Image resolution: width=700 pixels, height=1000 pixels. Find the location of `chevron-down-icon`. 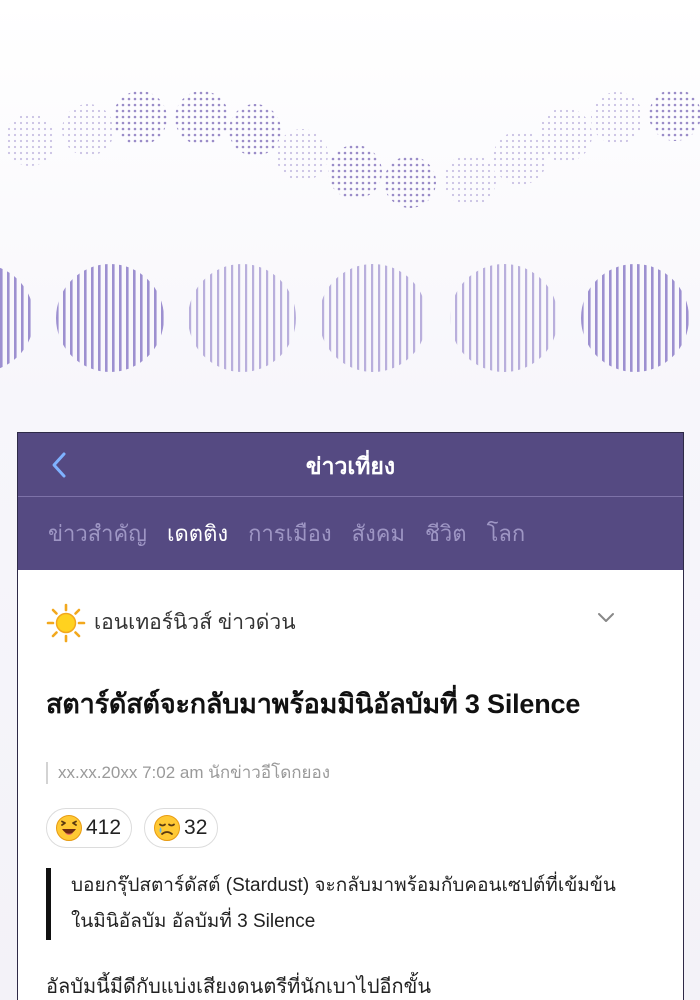

chevron-down-icon is located at coordinates (606, 618).